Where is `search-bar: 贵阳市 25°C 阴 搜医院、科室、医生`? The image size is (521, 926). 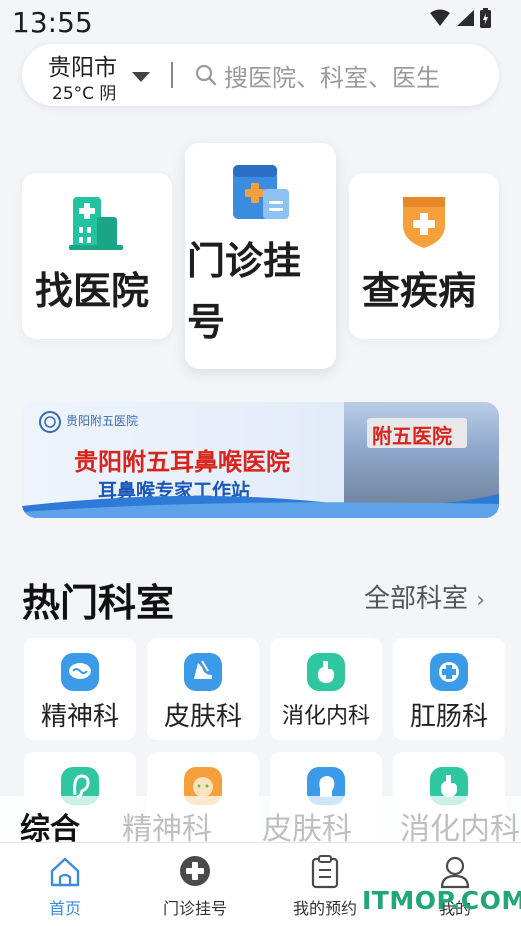 search-bar: 贵阳市 25°C 阴 搜医院、科室、医生 is located at coordinates (260, 75).